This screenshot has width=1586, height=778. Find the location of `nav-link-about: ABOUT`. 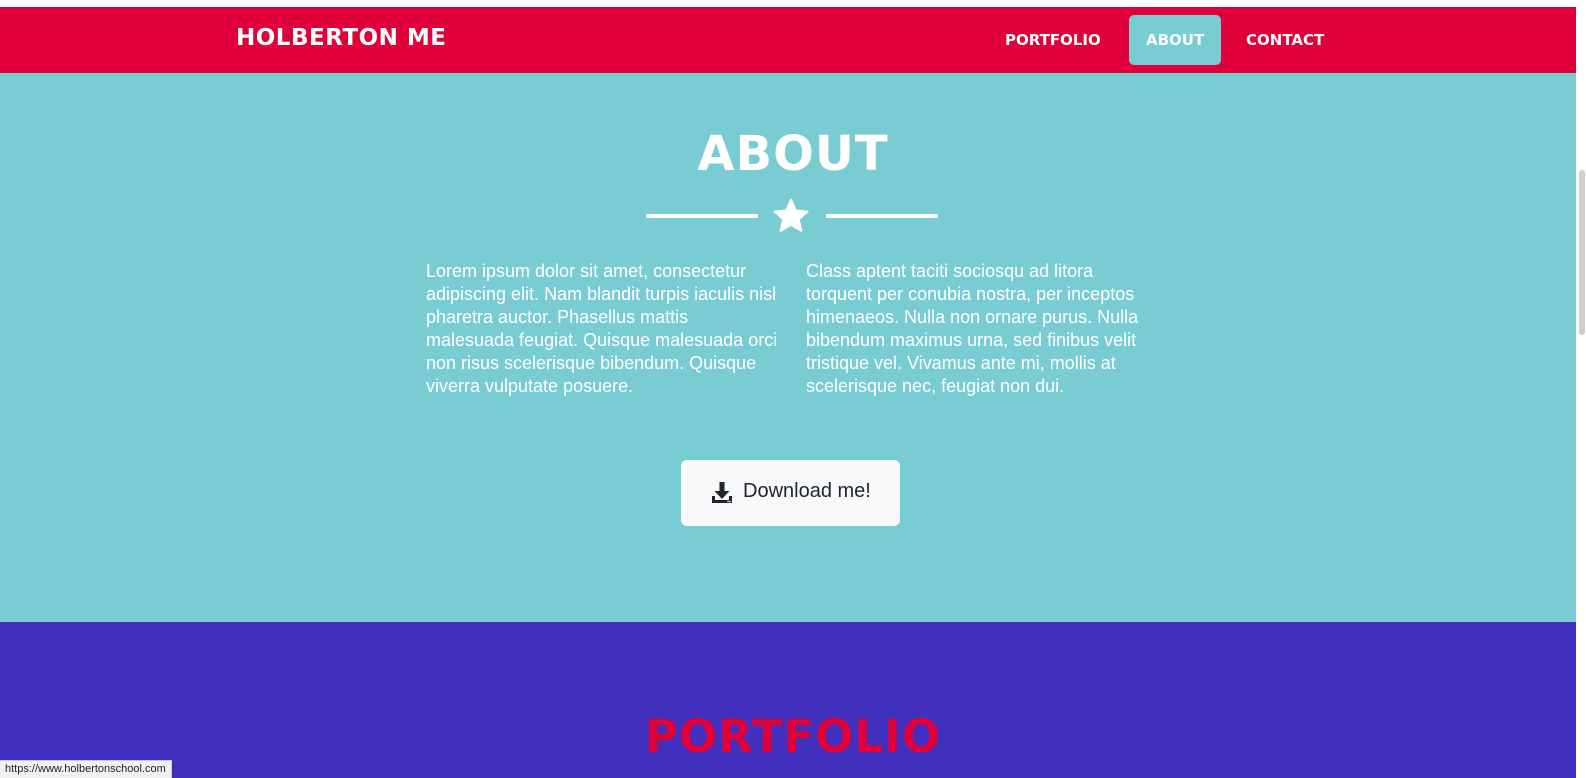

nav-link-about: ABOUT is located at coordinates (1175, 40).